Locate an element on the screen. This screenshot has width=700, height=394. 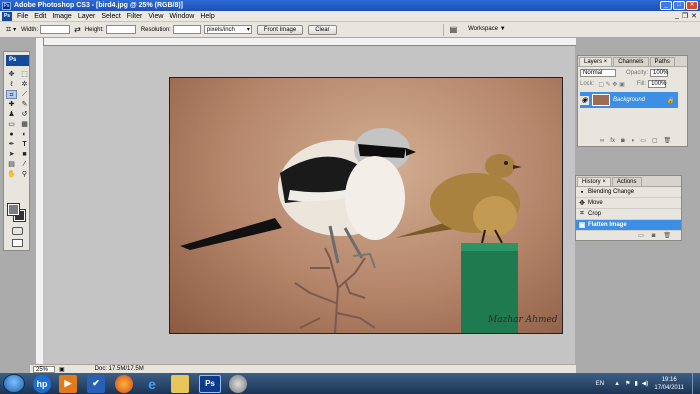
doc-close-button: ✕ is located at coordinates (694, 16).